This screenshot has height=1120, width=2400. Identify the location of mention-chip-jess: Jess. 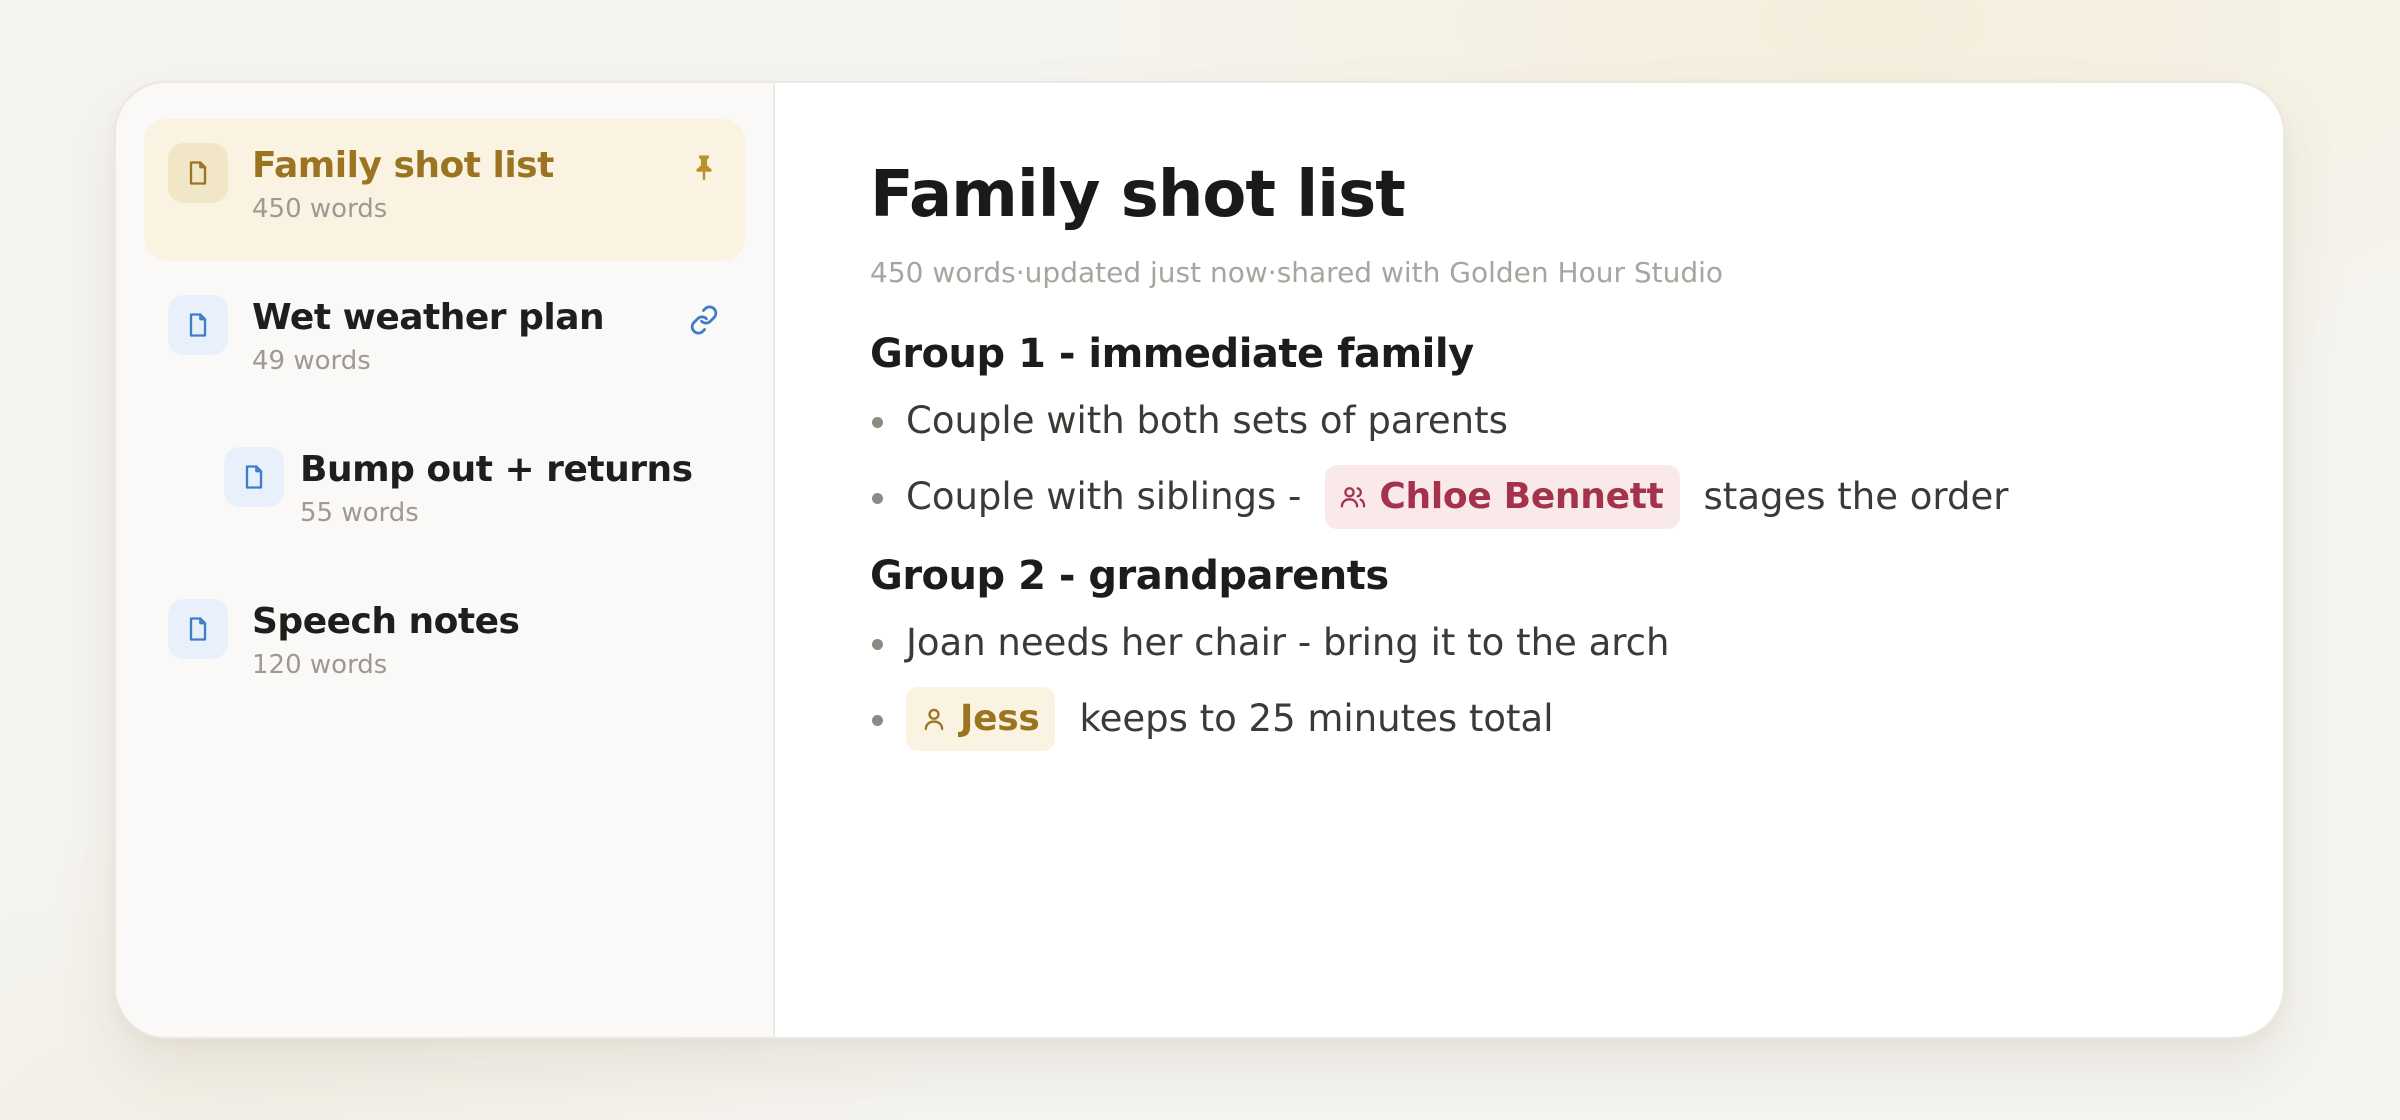
(981, 719).